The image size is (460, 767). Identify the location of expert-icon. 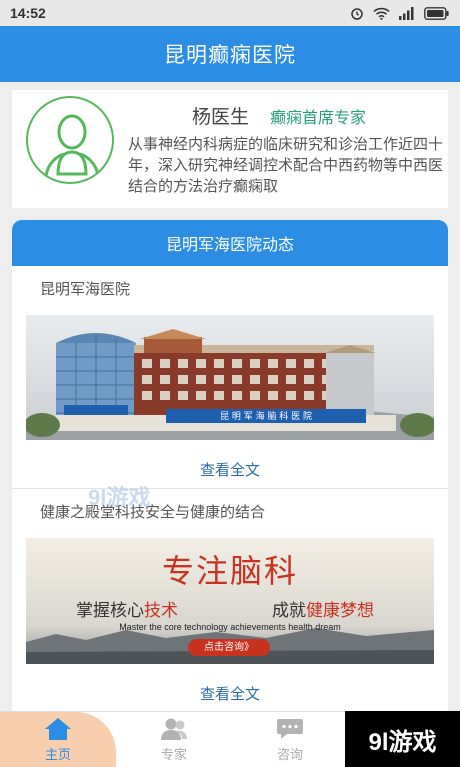
(174, 729).